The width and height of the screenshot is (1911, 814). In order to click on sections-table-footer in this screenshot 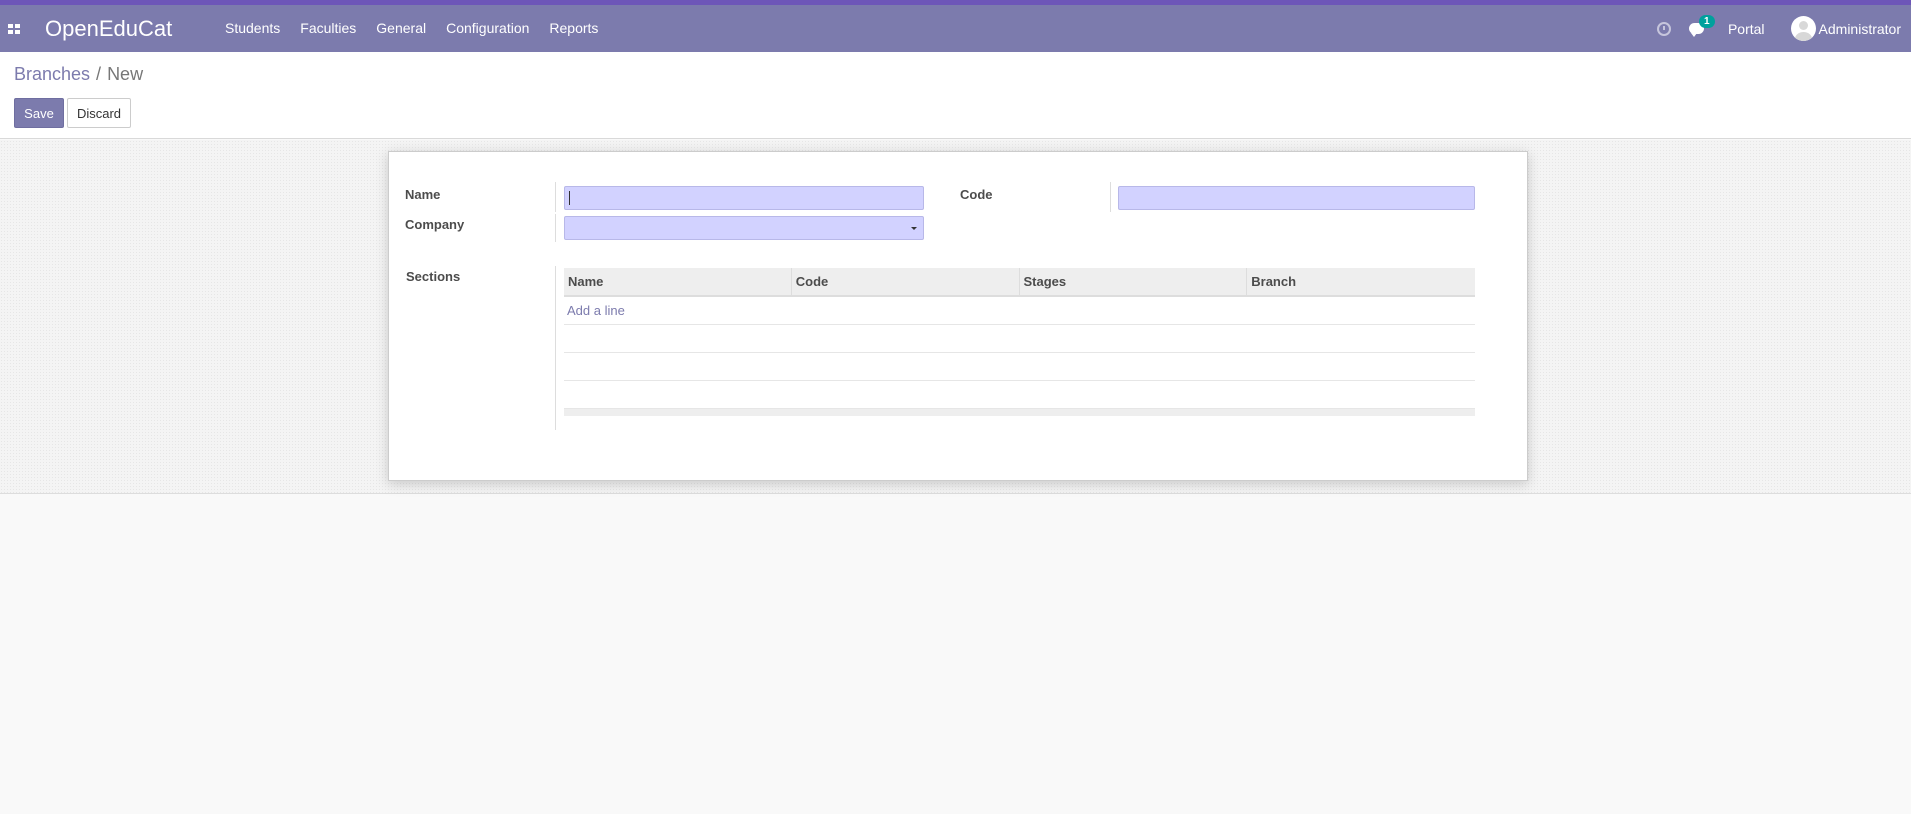, I will do `click(1019, 412)`.